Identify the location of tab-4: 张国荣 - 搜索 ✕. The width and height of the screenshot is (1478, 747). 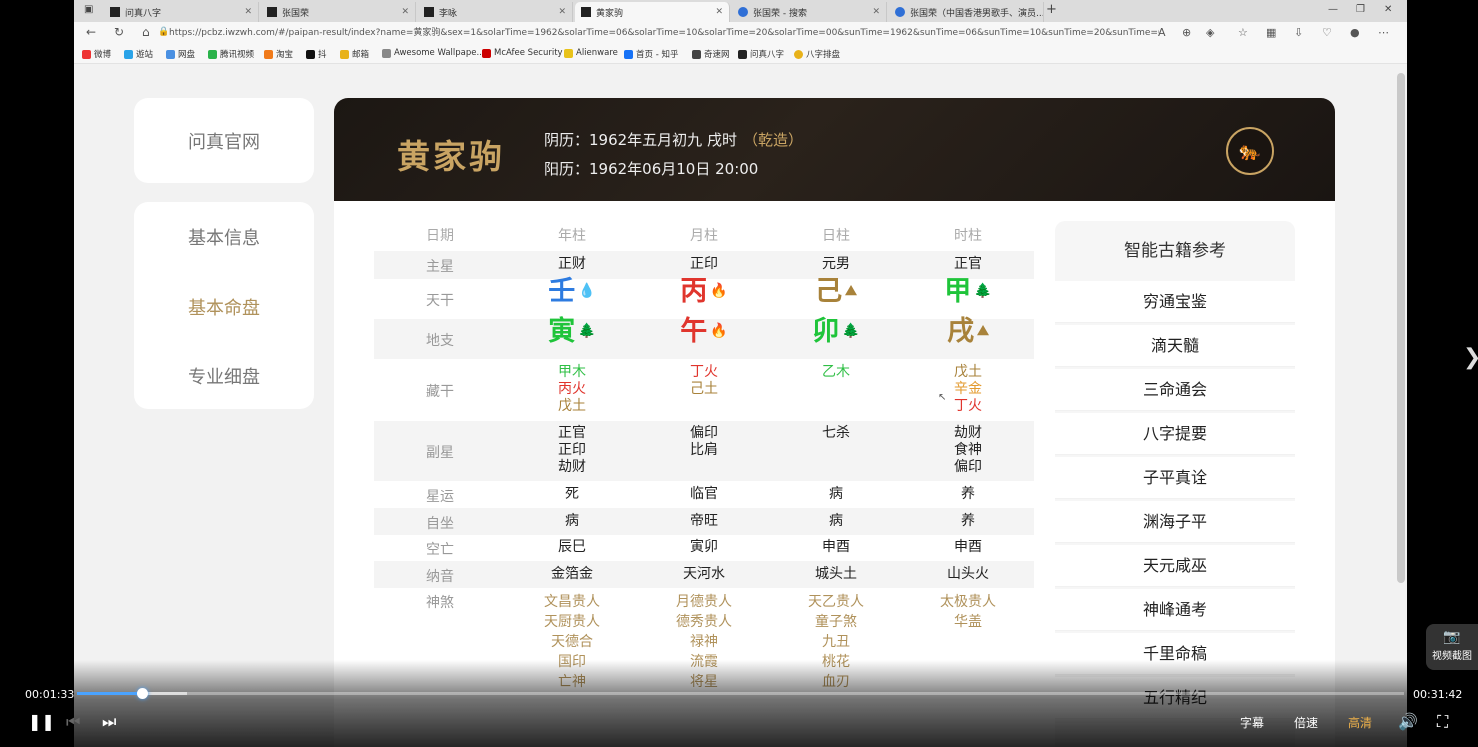
(809, 12).